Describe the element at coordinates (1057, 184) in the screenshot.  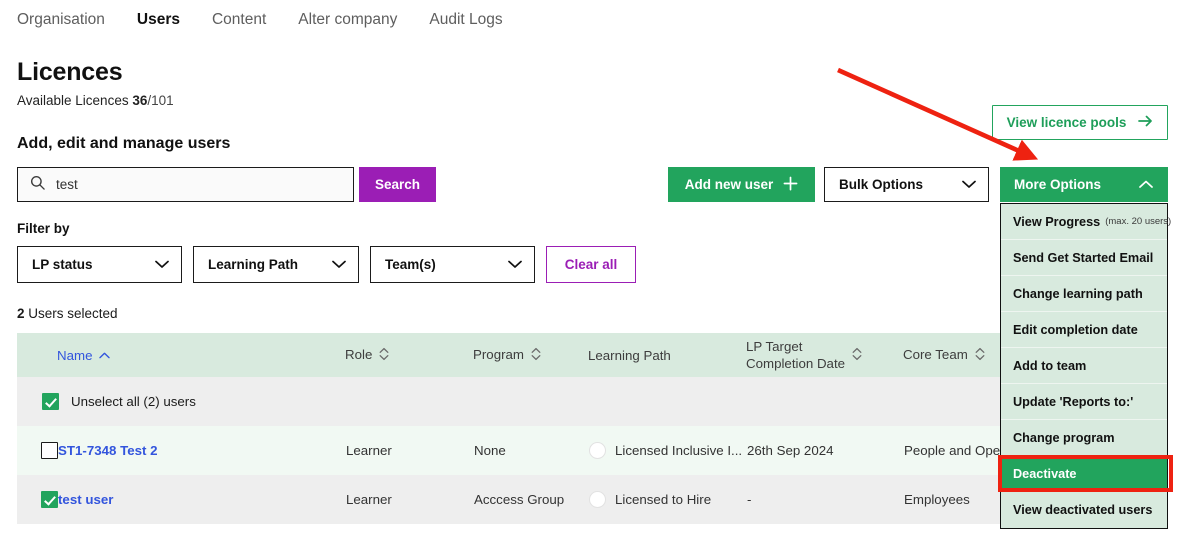
I see `more-options-label: More Options` at that location.